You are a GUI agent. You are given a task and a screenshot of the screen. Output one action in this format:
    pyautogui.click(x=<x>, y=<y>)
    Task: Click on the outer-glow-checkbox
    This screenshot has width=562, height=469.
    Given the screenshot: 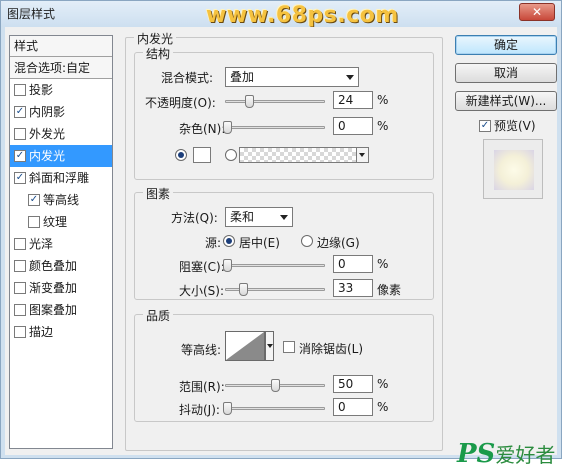 What is the action you would take?
    pyautogui.click(x=20, y=133)
    